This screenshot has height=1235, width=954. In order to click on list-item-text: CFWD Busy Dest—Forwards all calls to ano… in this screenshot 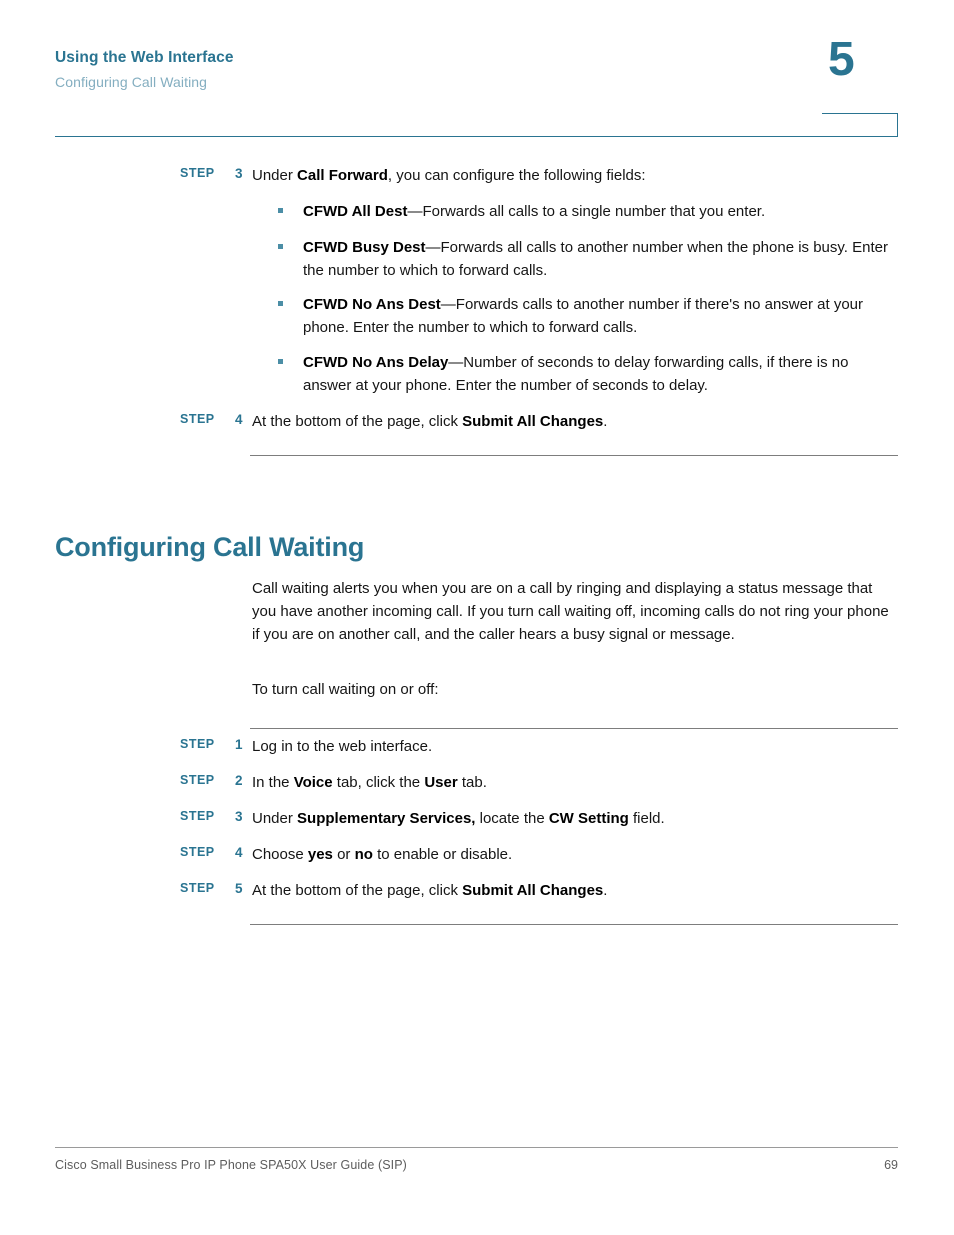, I will do `click(595, 259)`.